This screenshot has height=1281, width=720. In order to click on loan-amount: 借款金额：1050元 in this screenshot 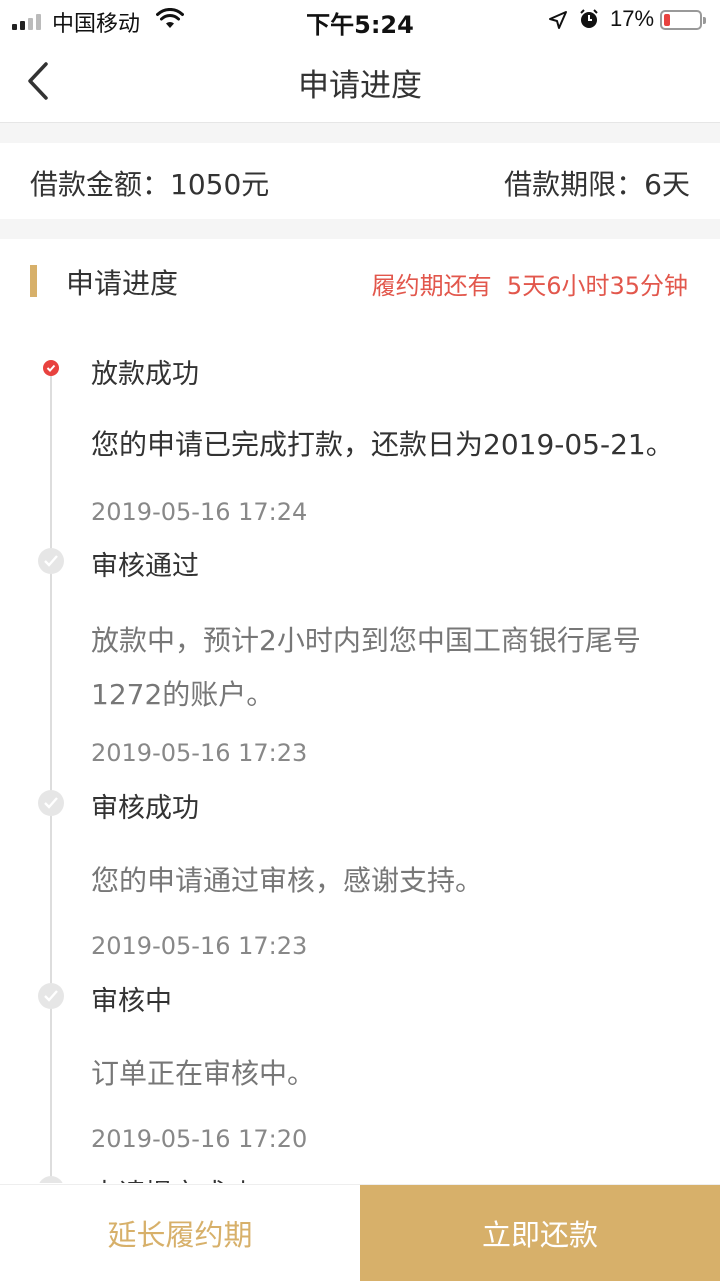, I will do `click(149, 183)`.